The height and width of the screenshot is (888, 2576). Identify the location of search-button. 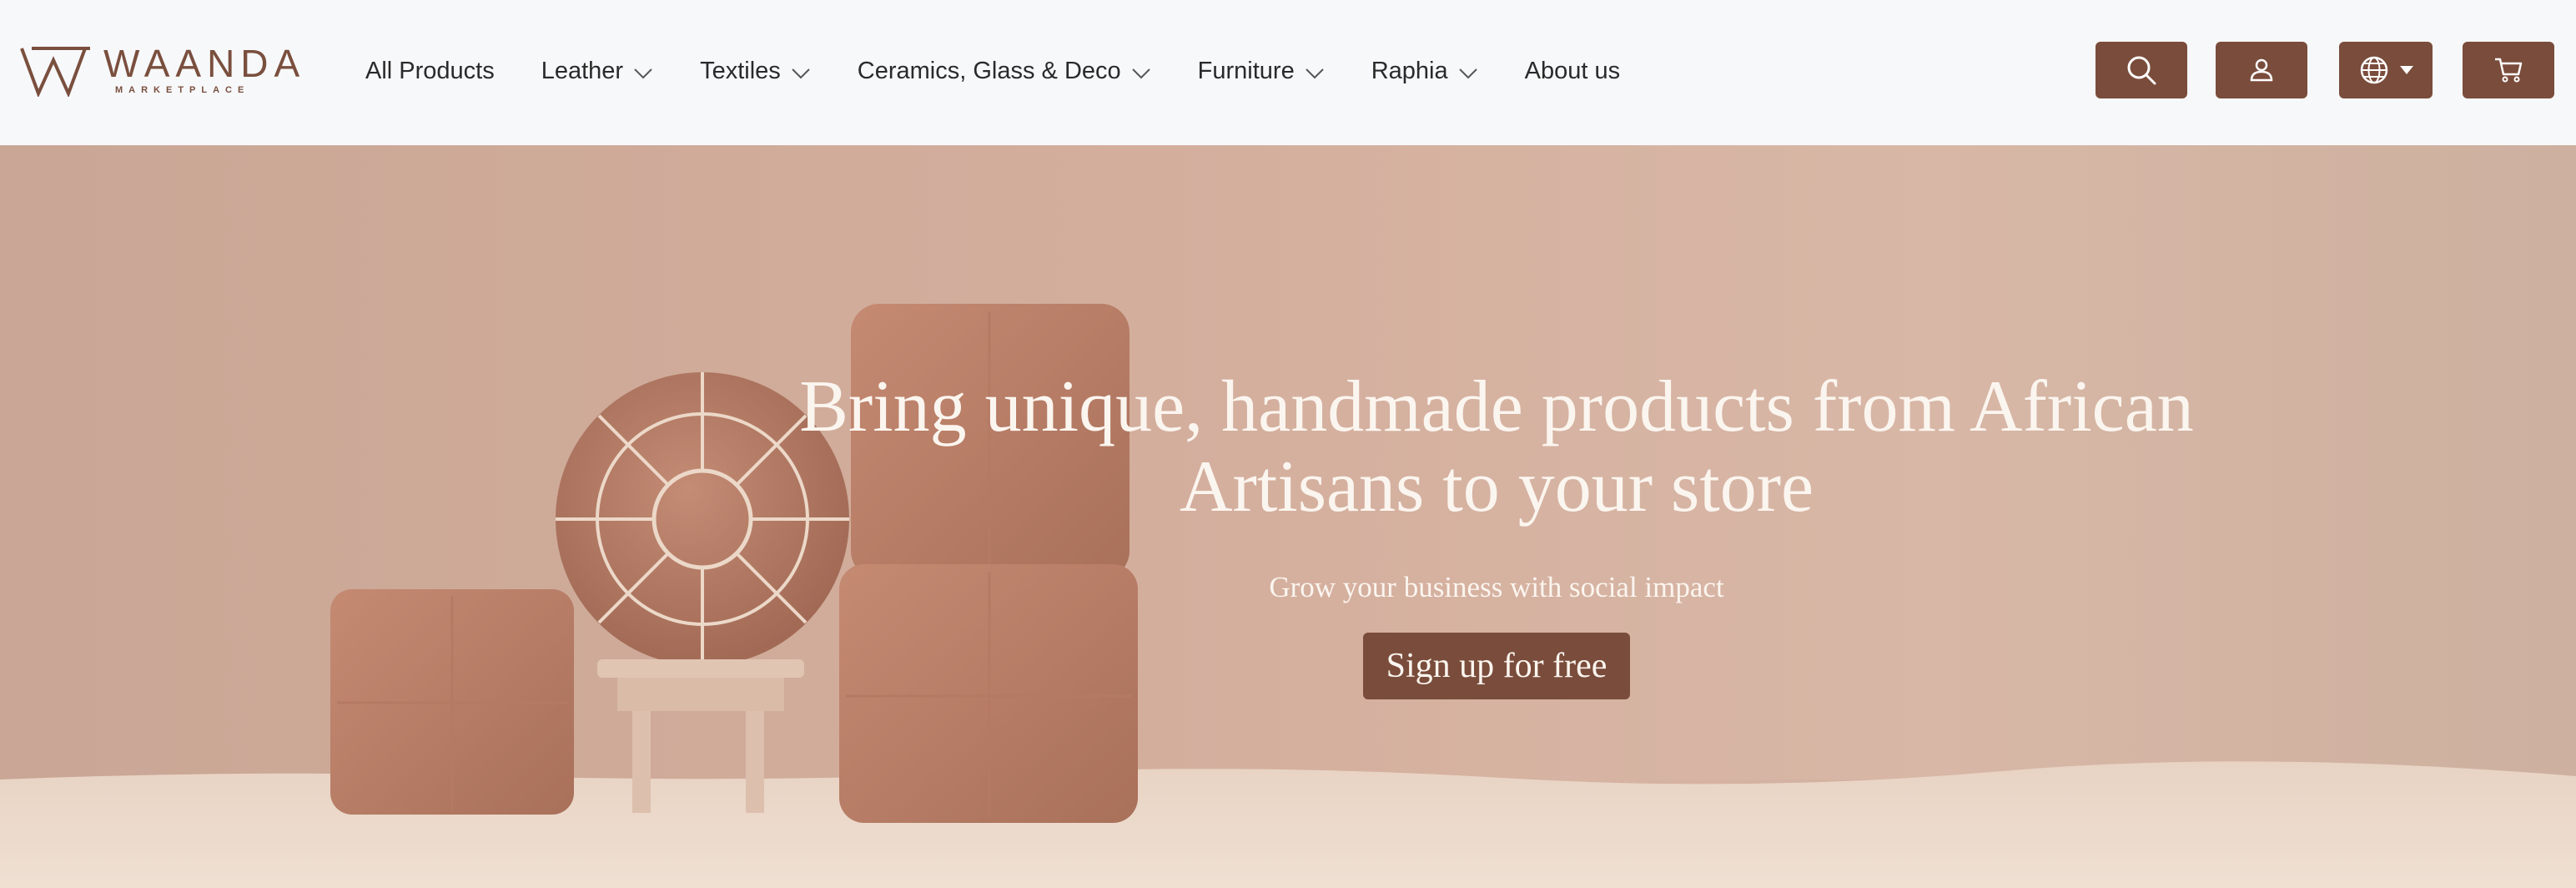
(2141, 70).